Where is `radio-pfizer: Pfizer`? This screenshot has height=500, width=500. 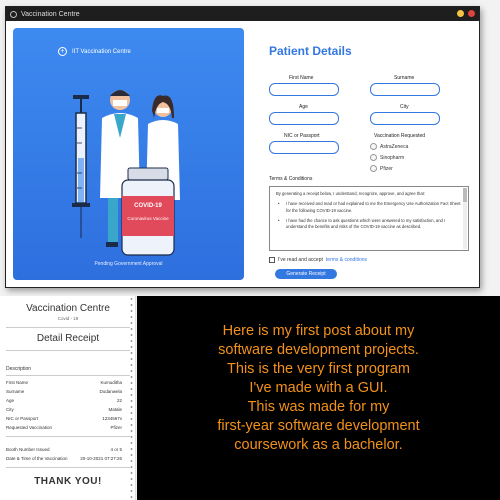
radio-pfizer: Pfizer is located at coordinates (381, 168).